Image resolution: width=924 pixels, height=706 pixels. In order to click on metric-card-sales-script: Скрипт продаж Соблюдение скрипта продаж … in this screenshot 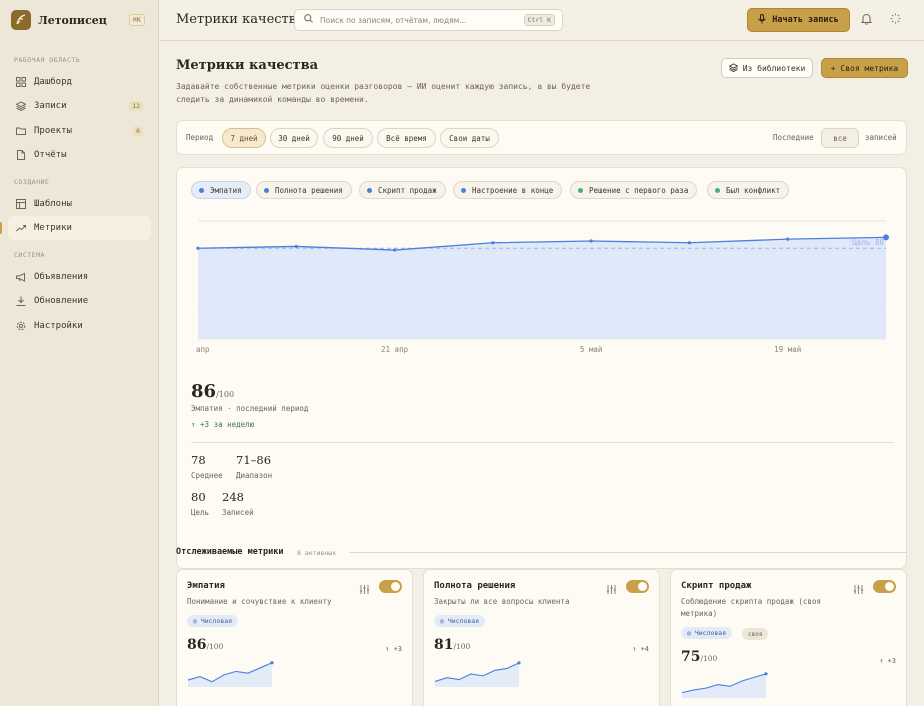, I will do `click(788, 637)`.